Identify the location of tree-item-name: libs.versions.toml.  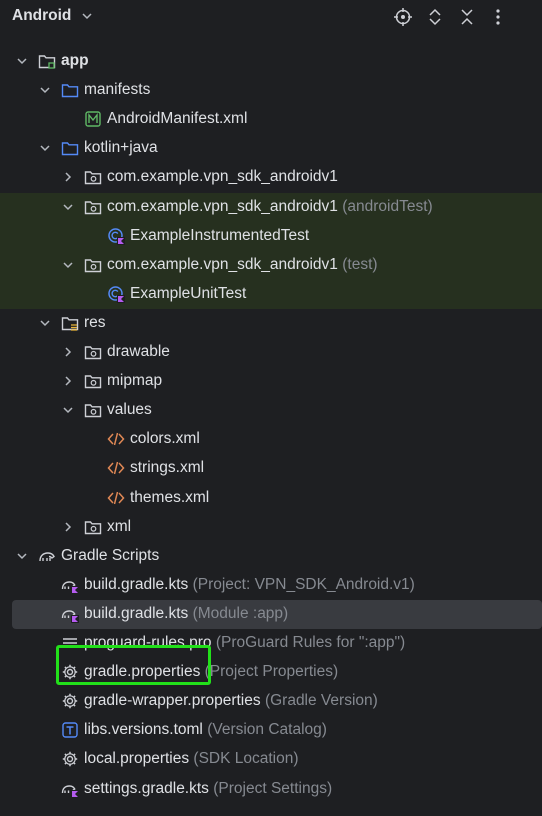
(143, 730).